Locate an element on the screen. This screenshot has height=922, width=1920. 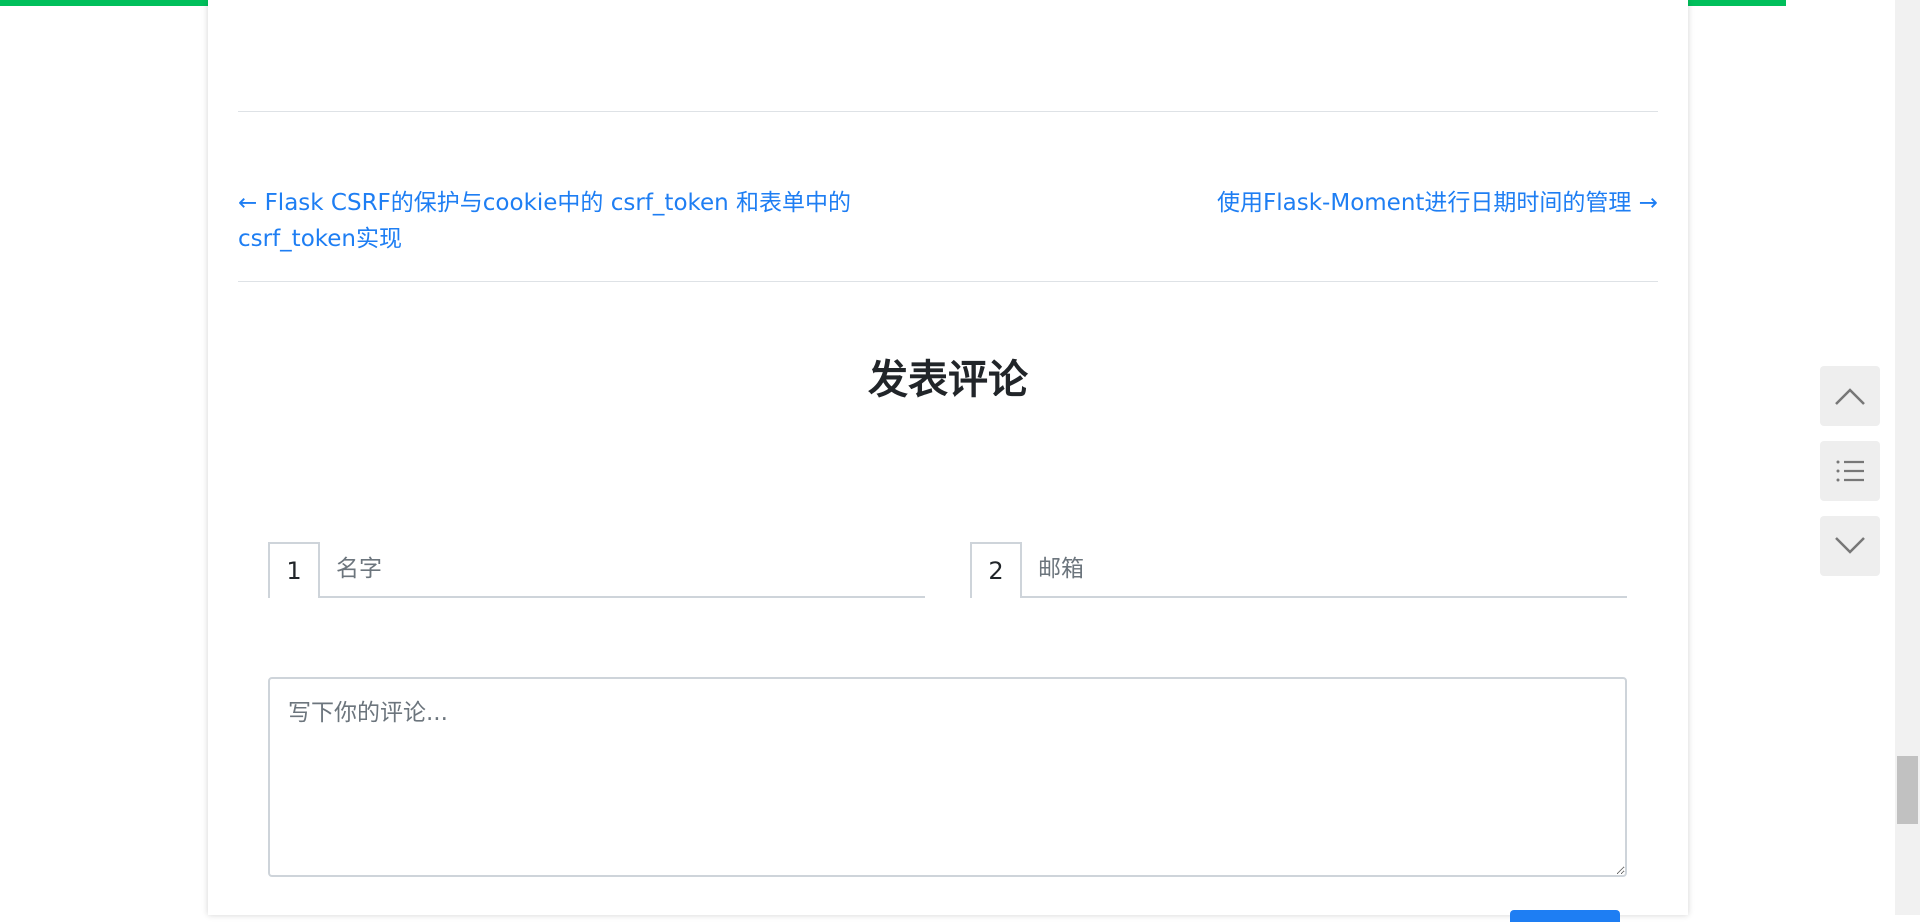
comment-section-title: 发表评论 is located at coordinates (948, 380).